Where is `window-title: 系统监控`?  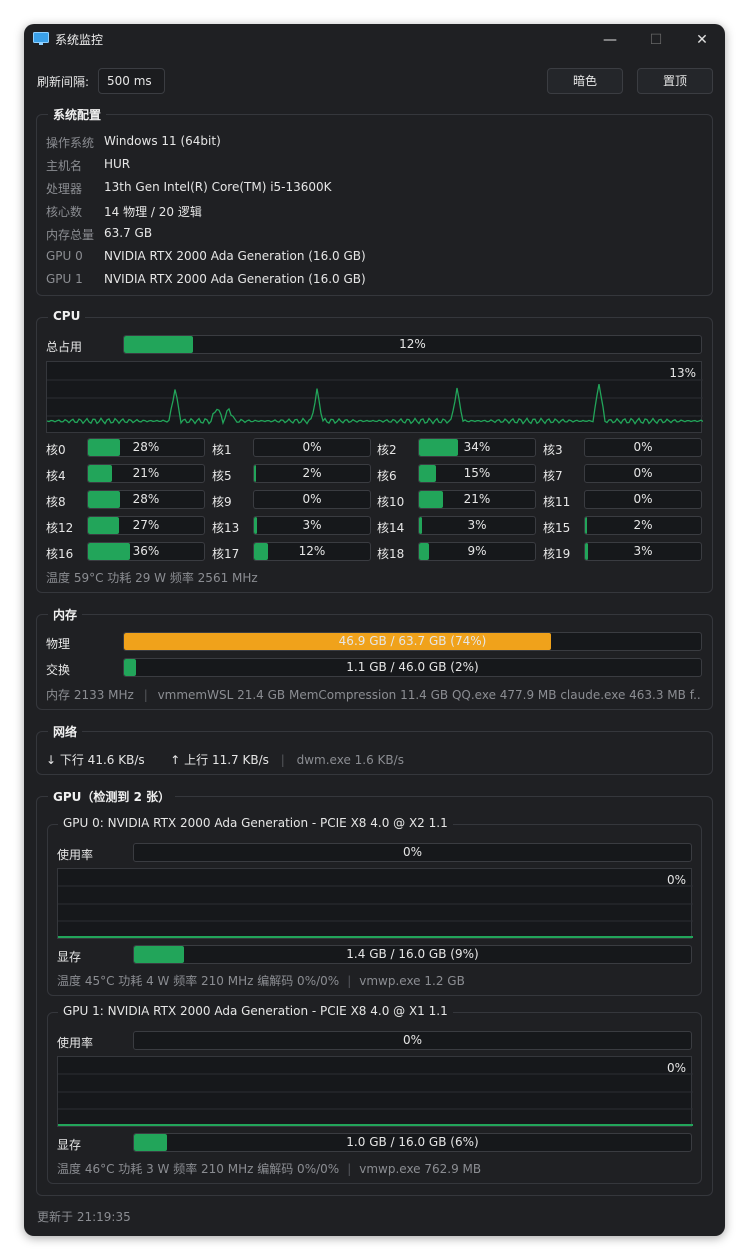
window-title: 系统监控 is located at coordinates (79, 40).